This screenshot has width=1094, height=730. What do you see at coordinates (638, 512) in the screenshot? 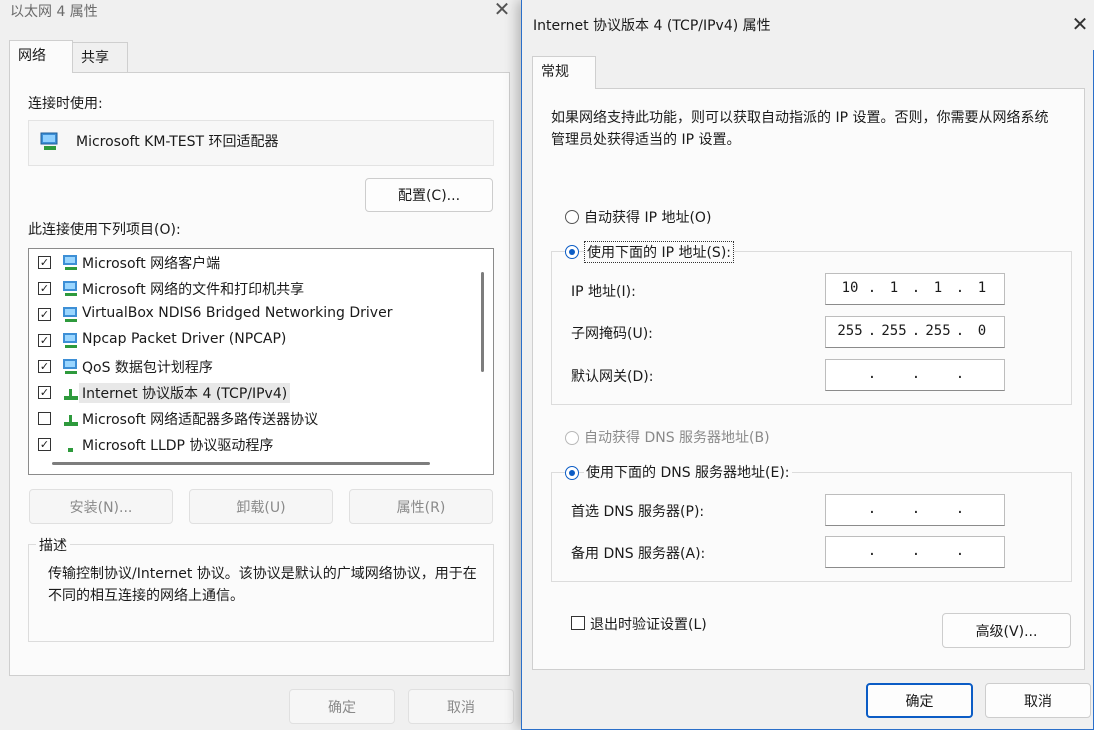
I see `preferred-dns-label: 首选 DNS 服务器(P):` at bounding box center [638, 512].